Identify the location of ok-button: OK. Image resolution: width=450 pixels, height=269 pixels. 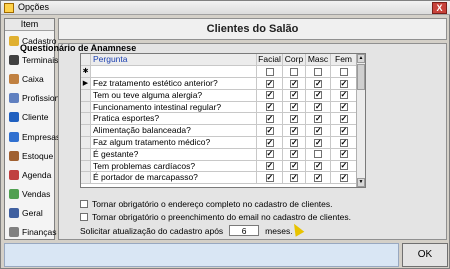
(425, 255).